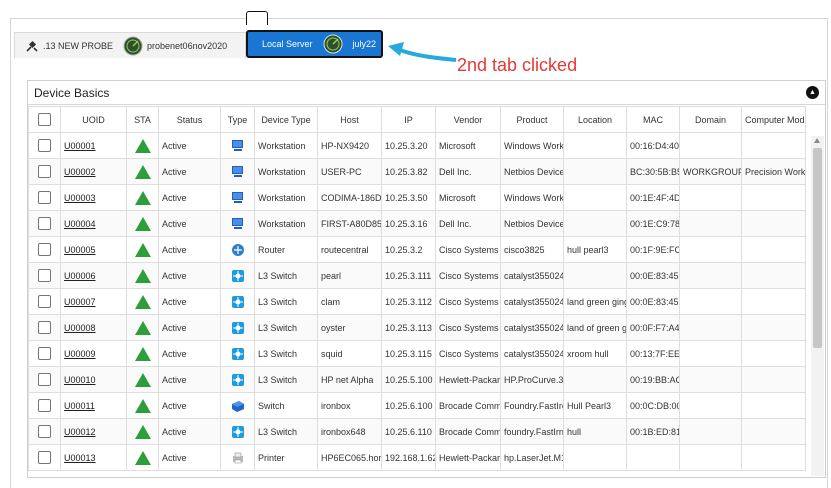  Describe the element at coordinates (80, 224) in the screenshot. I see `uoid-link: U00004` at that location.